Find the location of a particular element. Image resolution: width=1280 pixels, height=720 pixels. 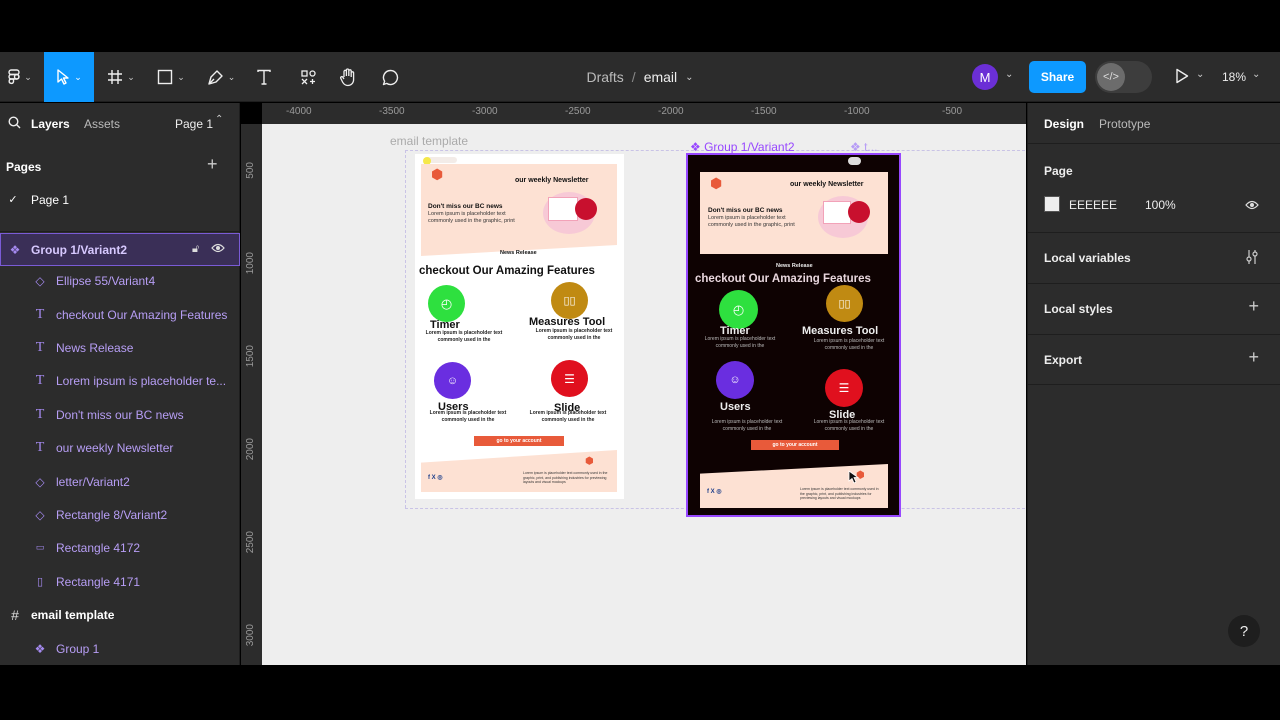

brand-gem-icon: ⬢ is located at coordinates (716, 183).